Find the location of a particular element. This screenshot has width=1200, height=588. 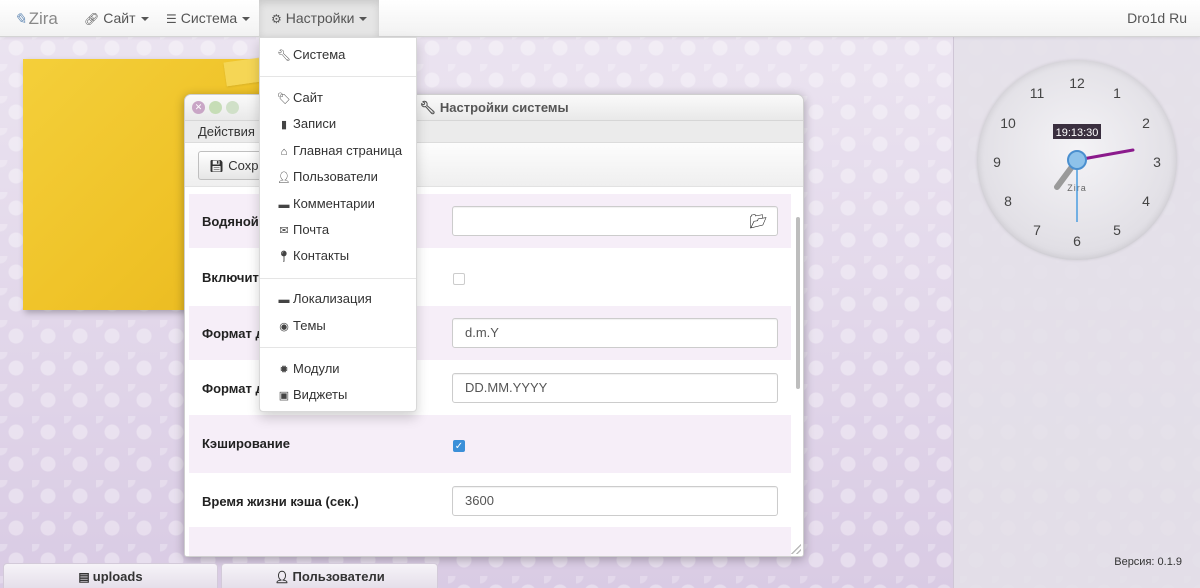

clock-number: 12 is located at coordinates (1077, 83).